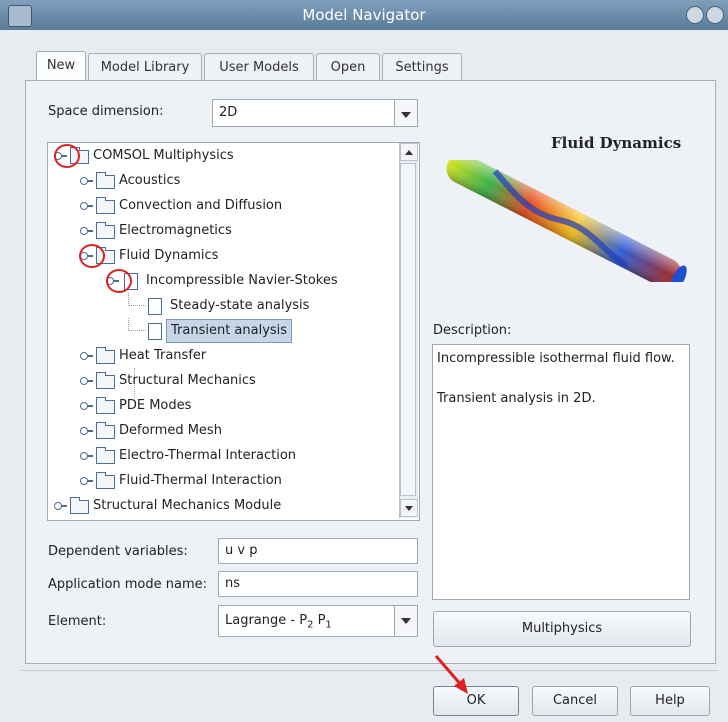 The width and height of the screenshot is (728, 722). What do you see at coordinates (369, 670) in the screenshot?
I see `divider` at bounding box center [369, 670].